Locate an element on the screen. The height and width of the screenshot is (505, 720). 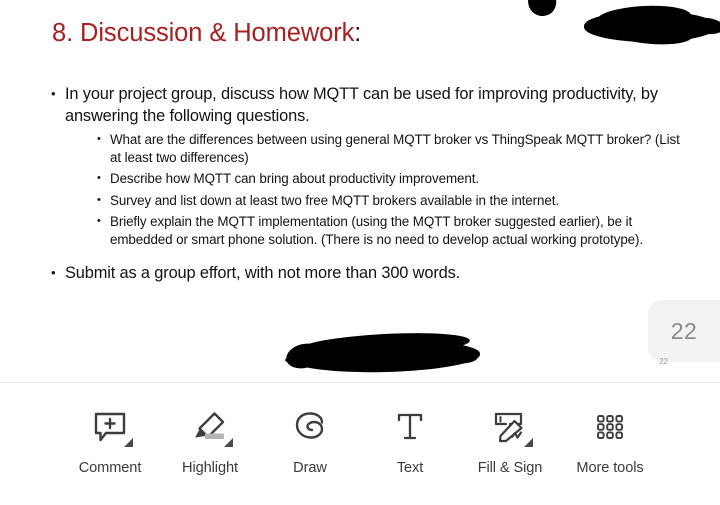
fill-and-sign-icon is located at coordinates (510, 427).